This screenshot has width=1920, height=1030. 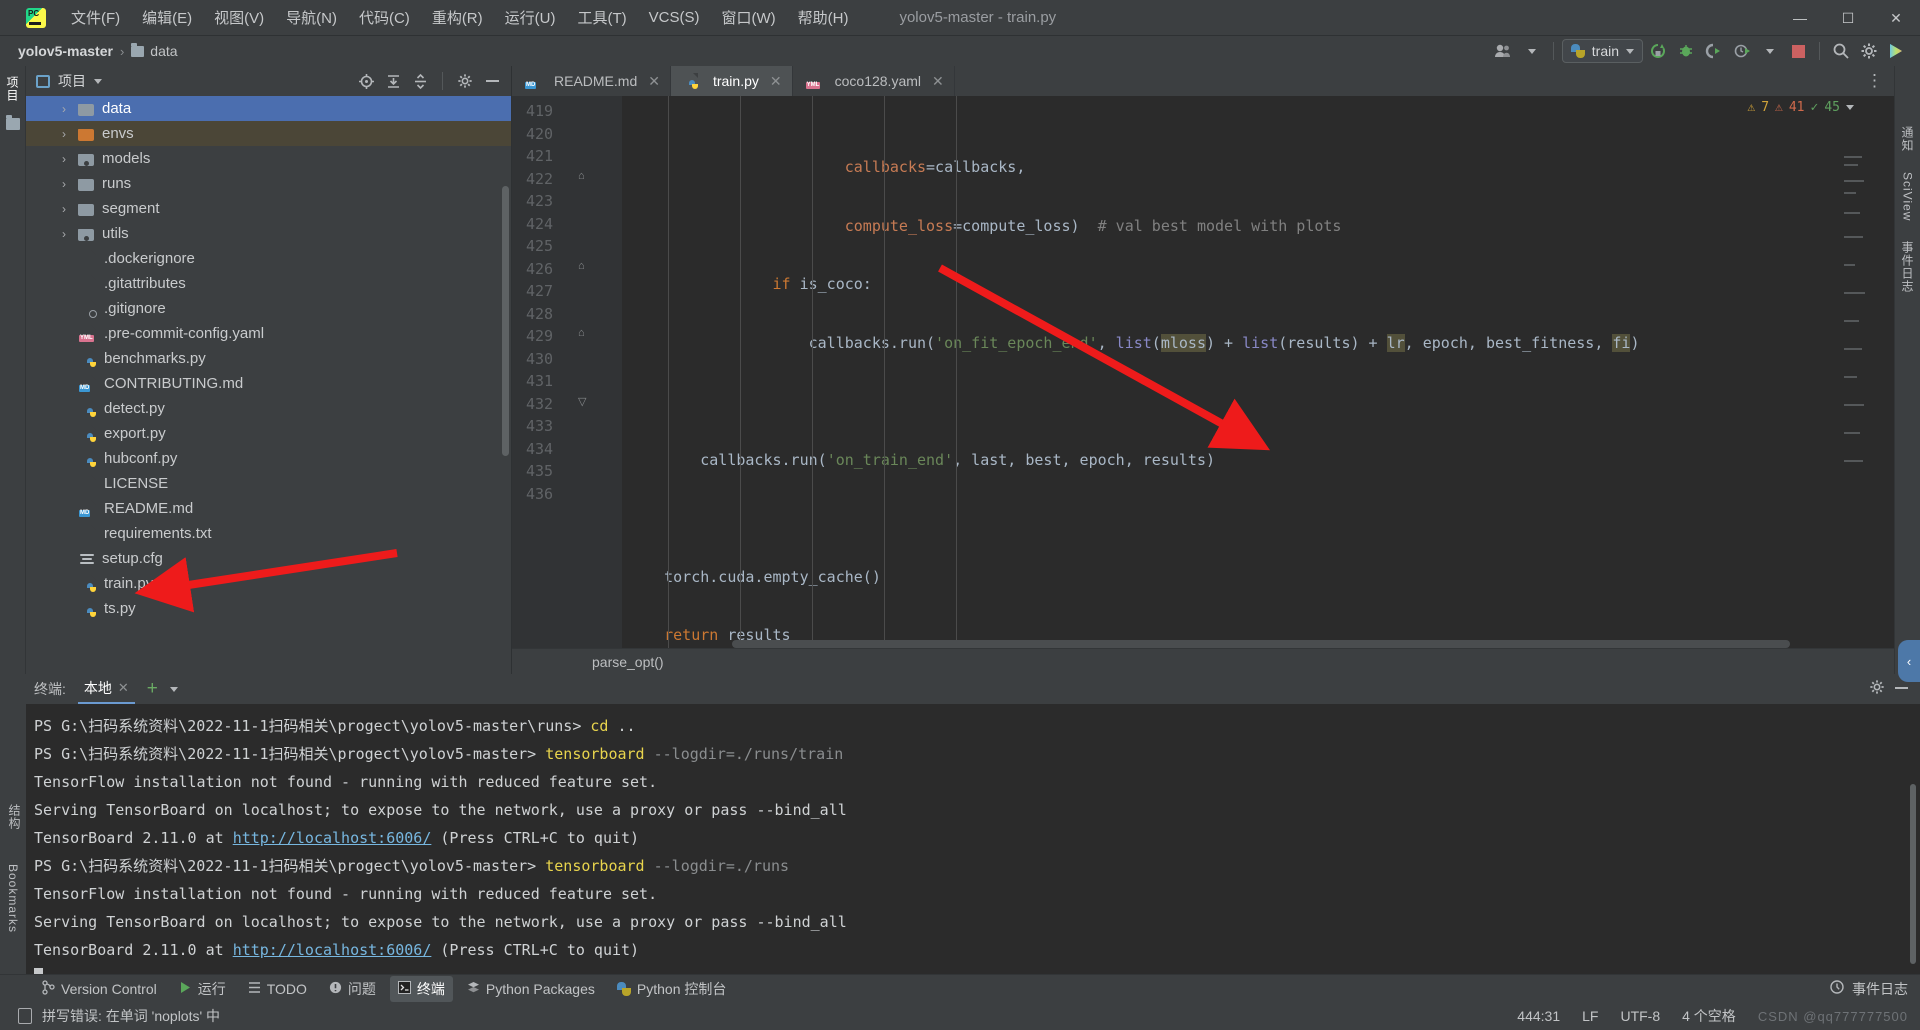 I want to click on tree-item-data: › data, so click(x=268, y=108).